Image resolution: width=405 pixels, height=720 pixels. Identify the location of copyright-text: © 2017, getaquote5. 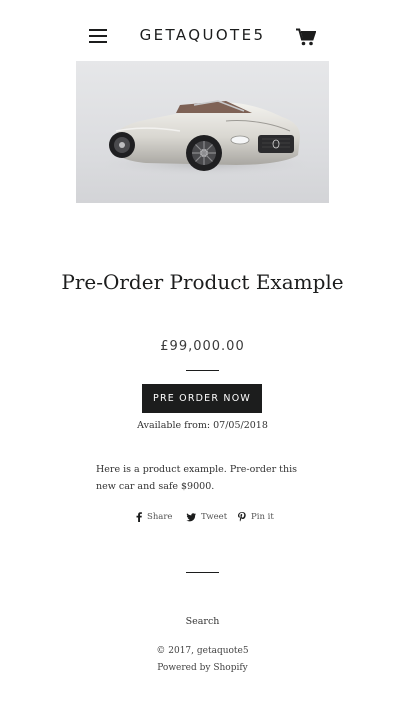
(202, 651).